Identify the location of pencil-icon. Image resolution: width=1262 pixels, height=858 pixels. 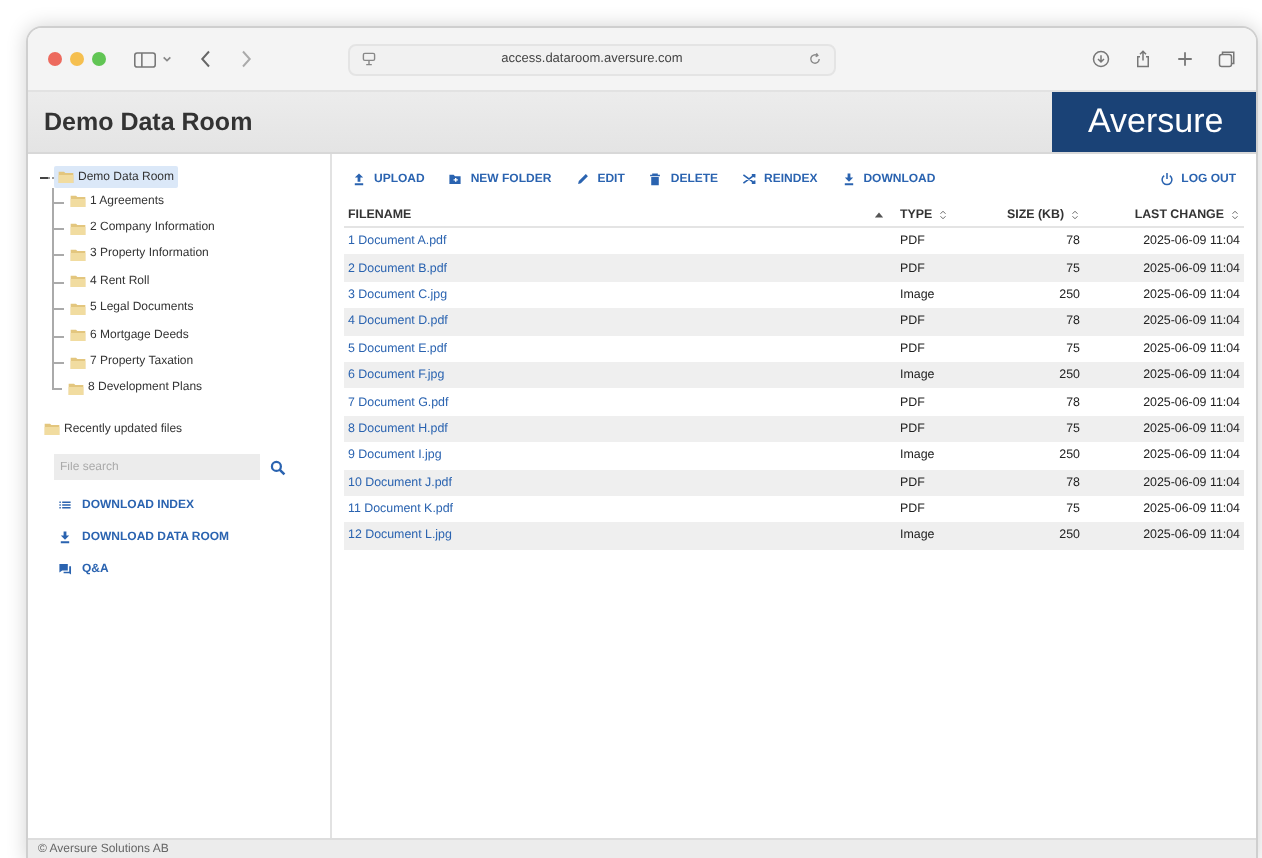
(582, 179).